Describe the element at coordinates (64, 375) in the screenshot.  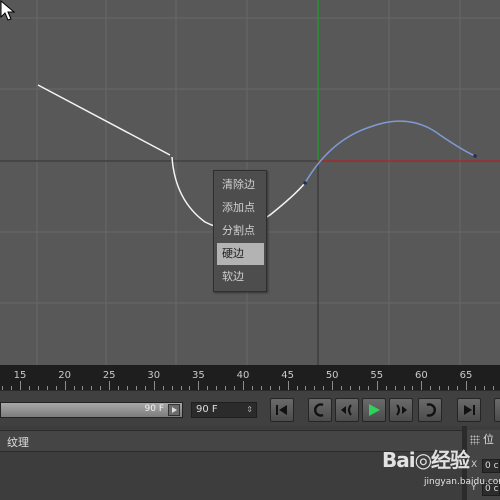
I see `ruler-label: 20` at that location.